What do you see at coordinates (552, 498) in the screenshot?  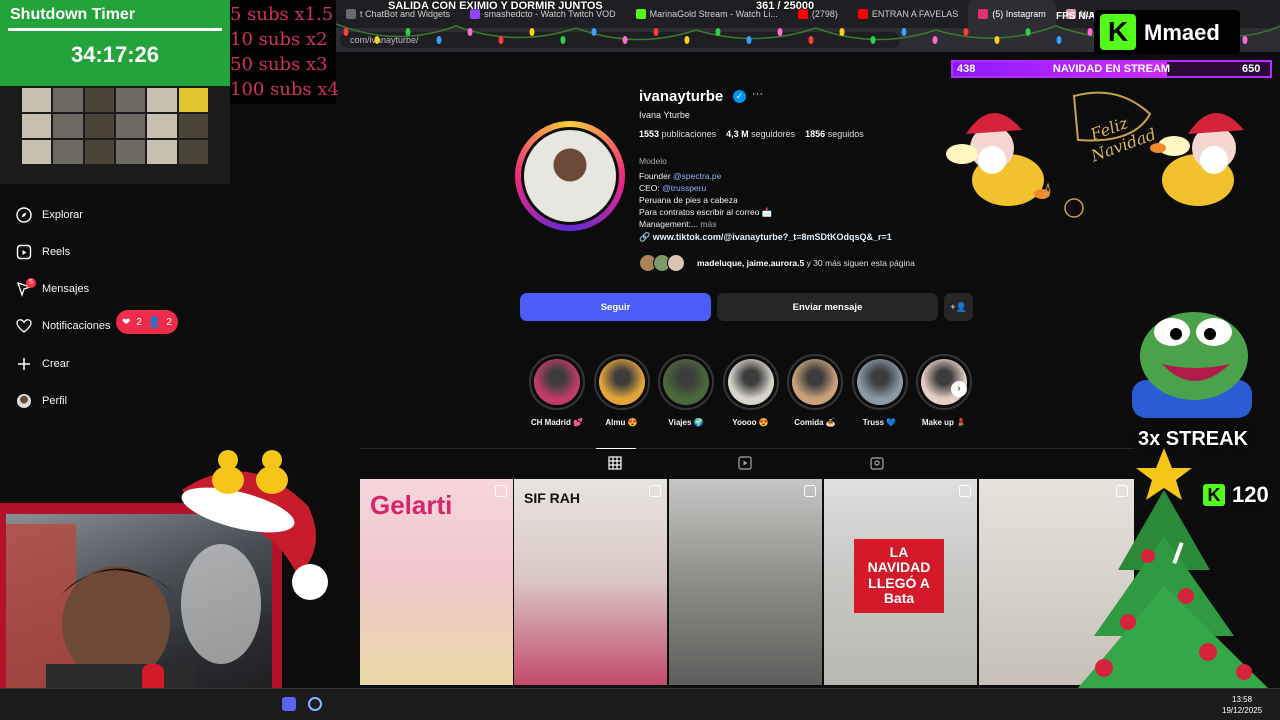 I see `post-caption: SIF RAH` at bounding box center [552, 498].